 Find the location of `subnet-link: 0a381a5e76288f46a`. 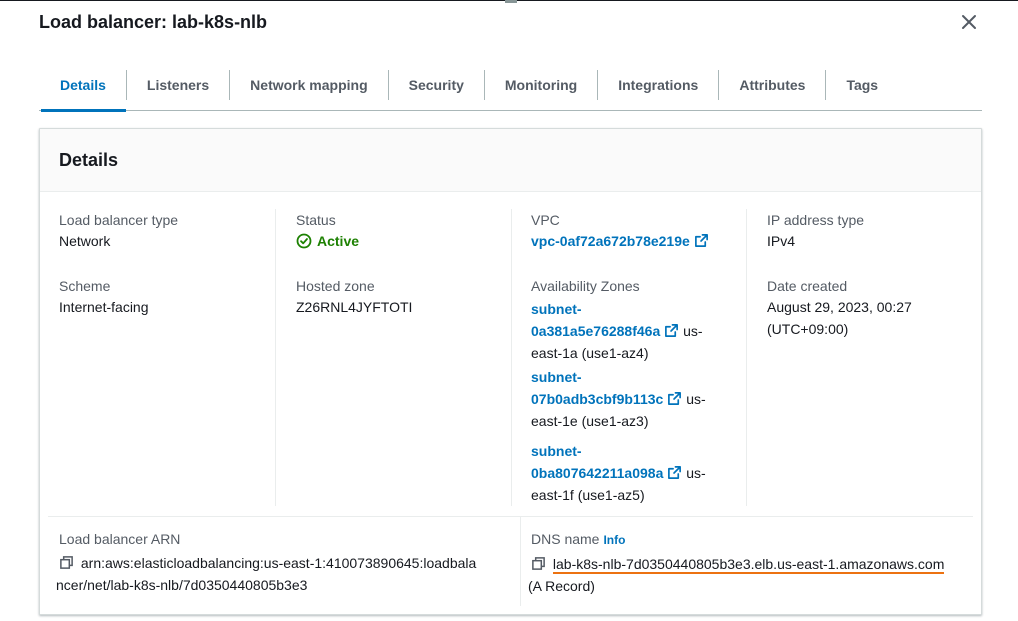

subnet-link: 0a381a5e76288f46a is located at coordinates (595, 331).